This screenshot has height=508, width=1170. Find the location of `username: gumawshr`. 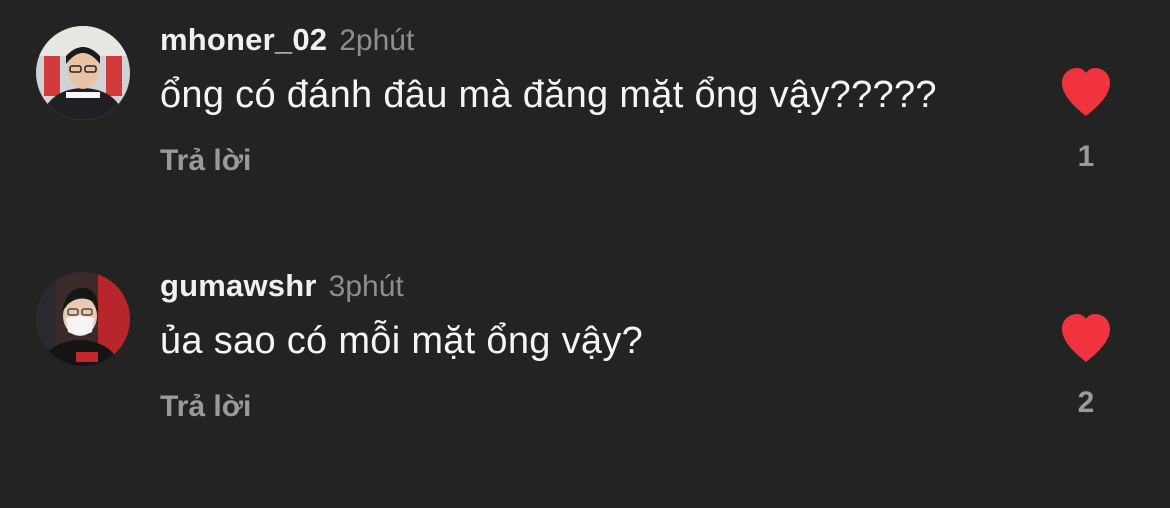

username: gumawshr is located at coordinates (238, 286).